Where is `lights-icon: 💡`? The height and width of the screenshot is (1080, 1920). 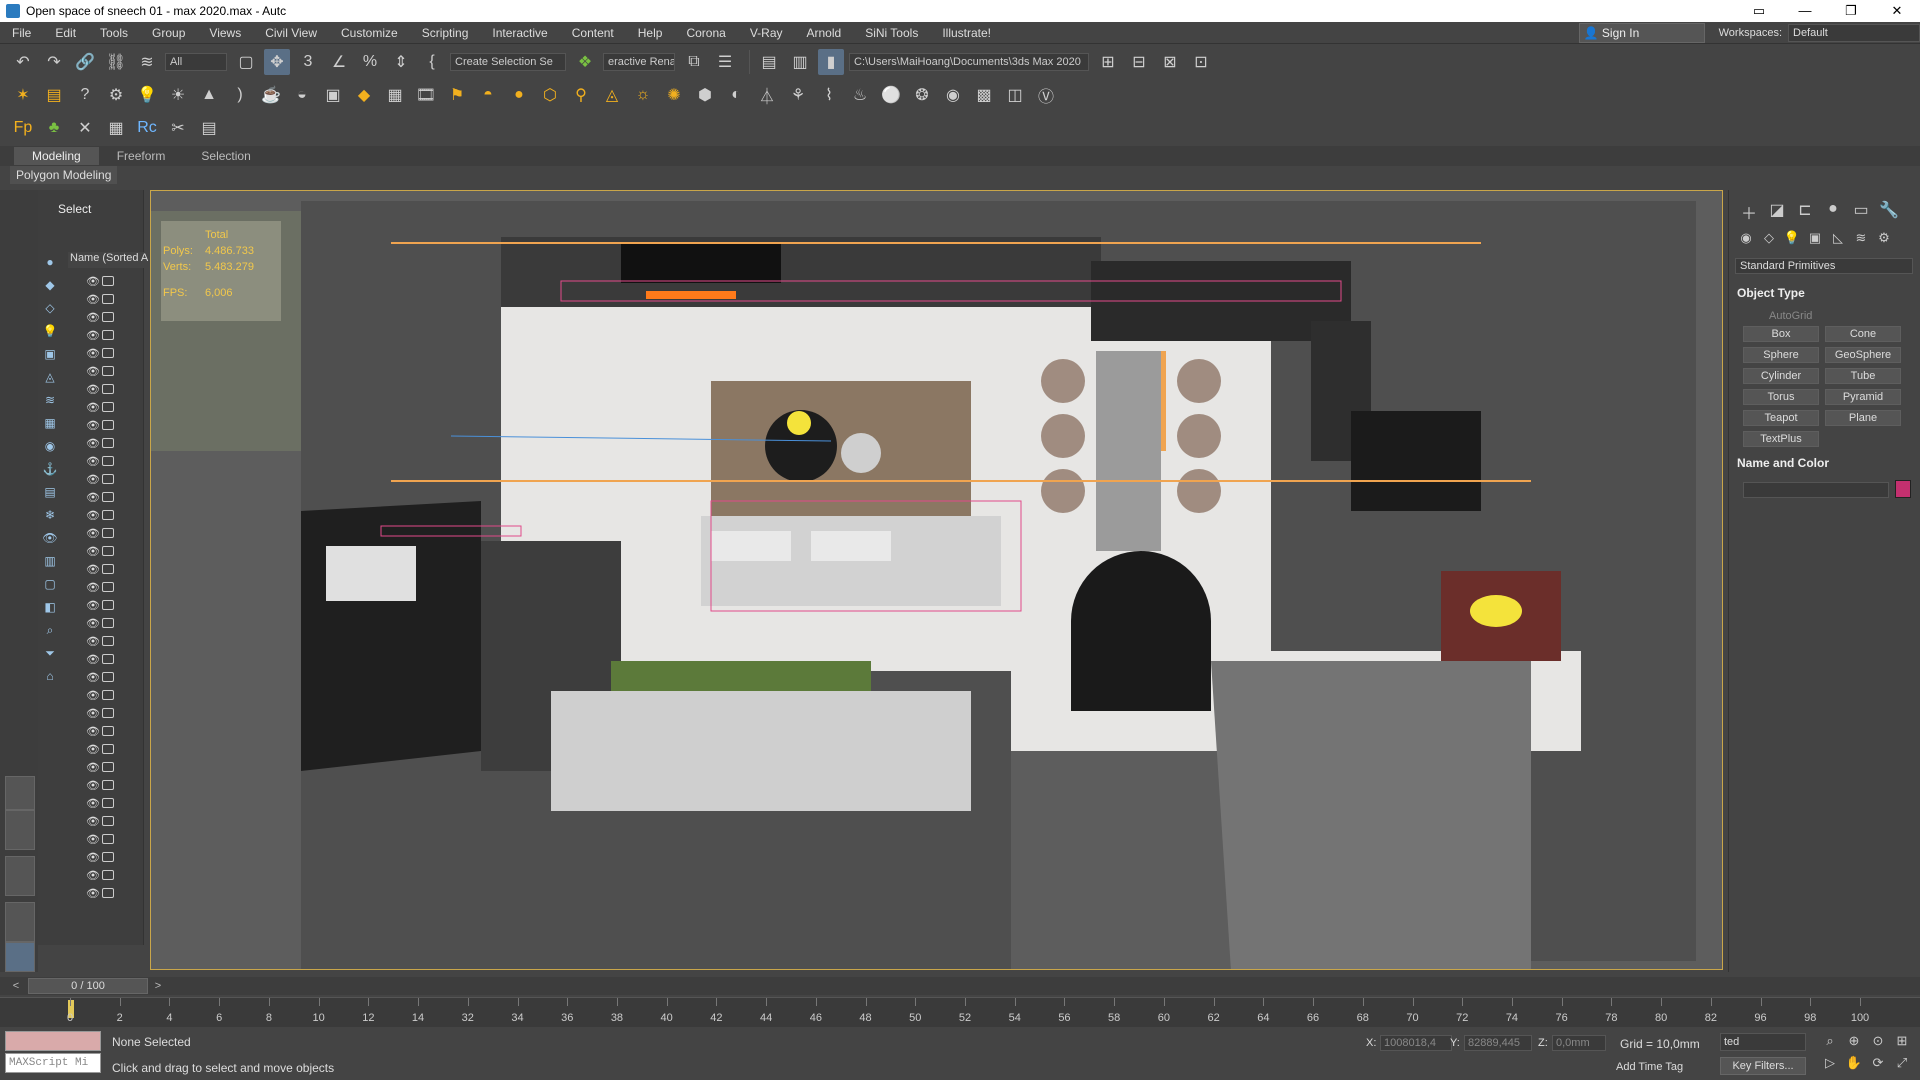 lights-icon: 💡 is located at coordinates (1792, 239).